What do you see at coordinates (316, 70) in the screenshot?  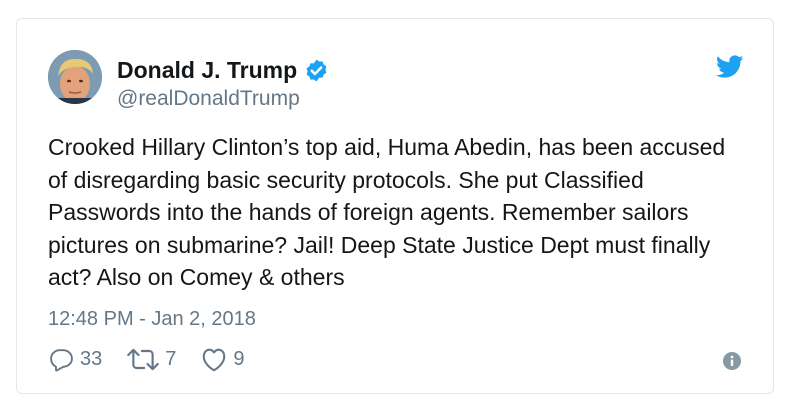 I see `verified-badge-icon` at bounding box center [316, 70].